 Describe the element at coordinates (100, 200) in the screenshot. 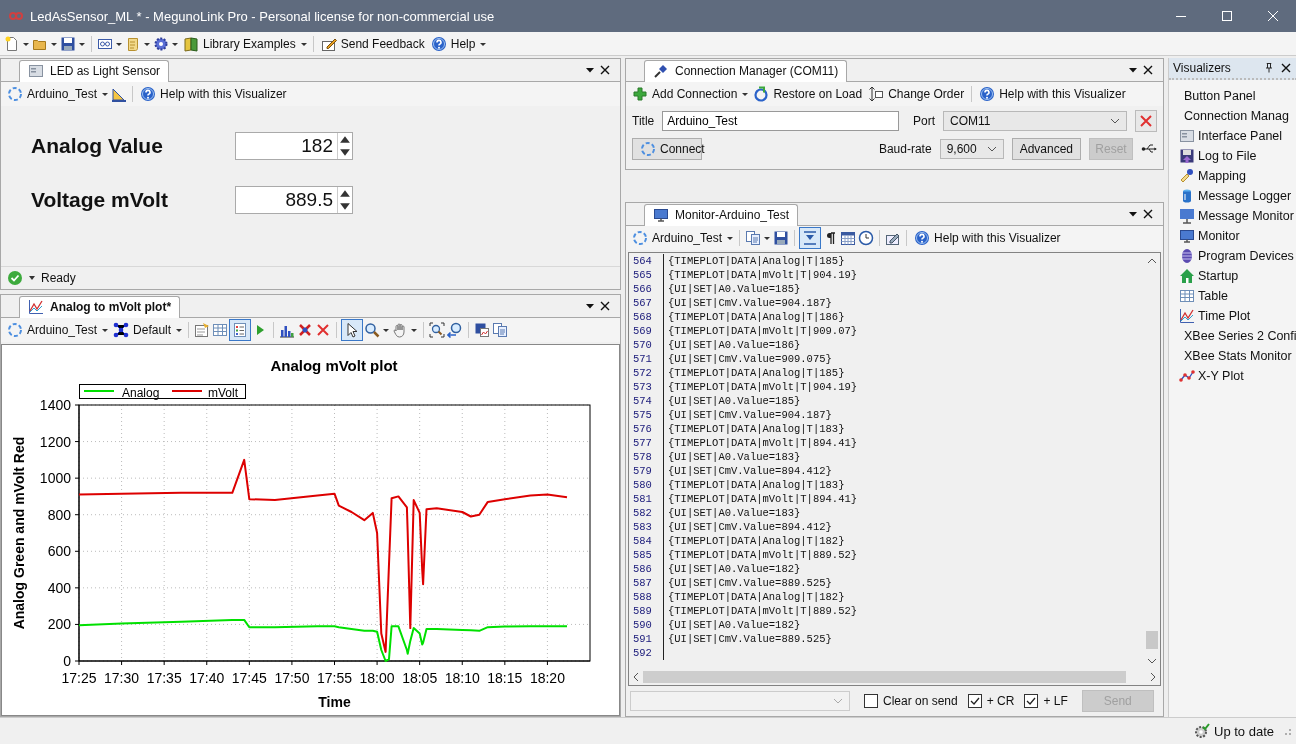

I see `control-label: Voltage mVolt` at that location.